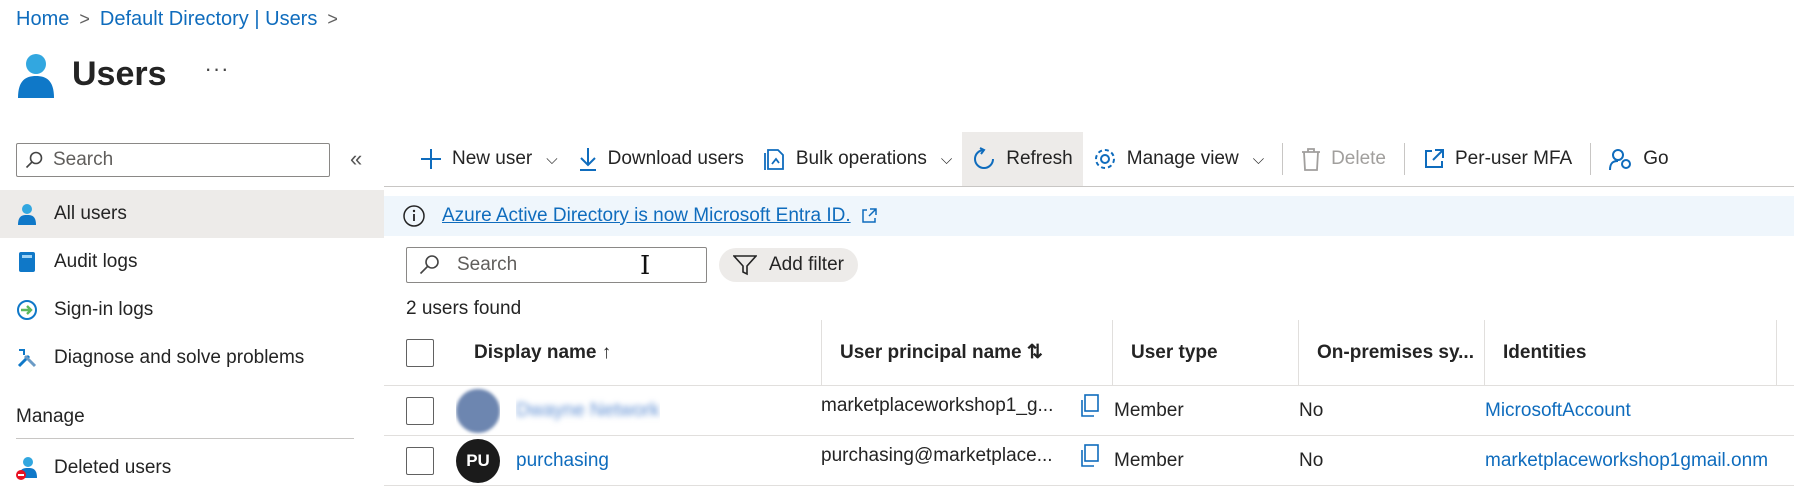  I want to click on column-header-identities: Identities, so click(1544, 352).